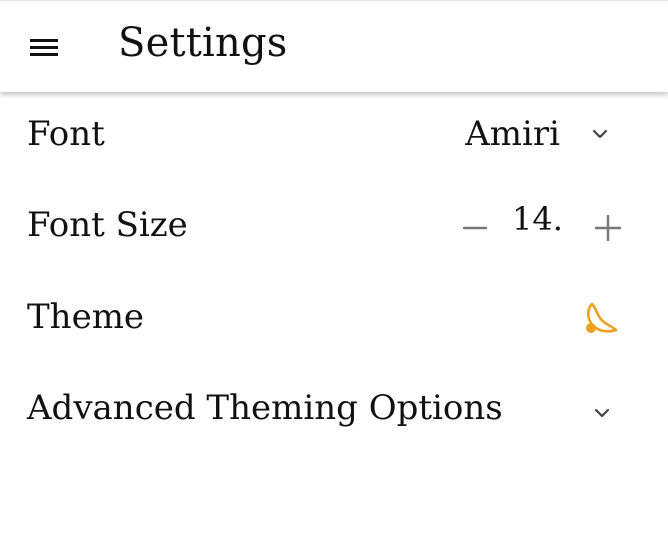 The height and width of the screenshot is (535, 668). Describe the element at coordinates (512, 134) in the screenshot. I see `font-select-value: Amiri` at that location.